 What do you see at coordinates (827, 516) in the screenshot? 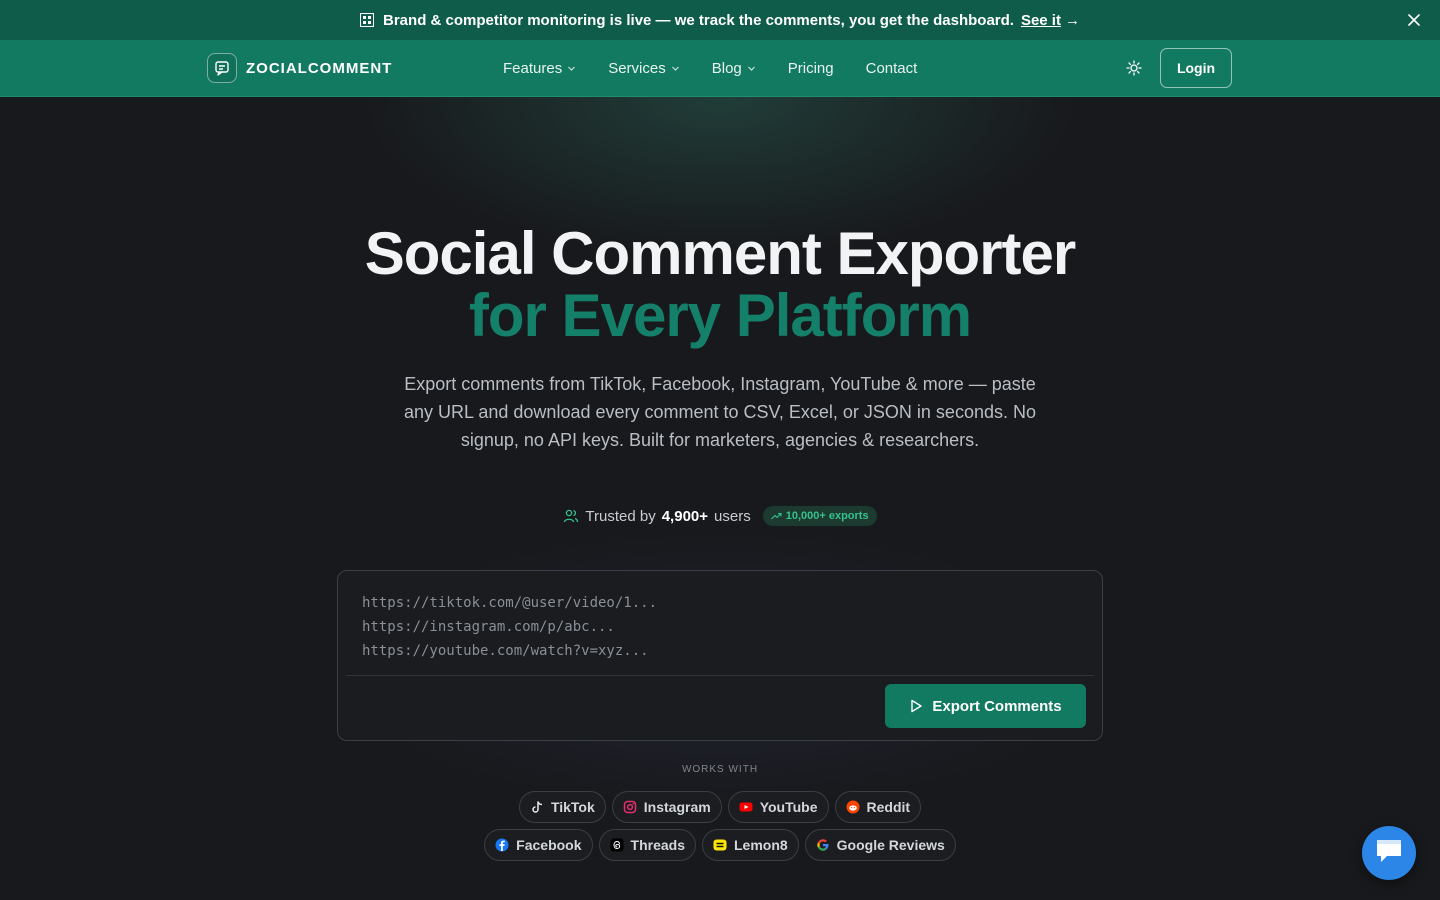
I see `exports-badge-text: 10,000+ exports` at bounding box center [827, 516].